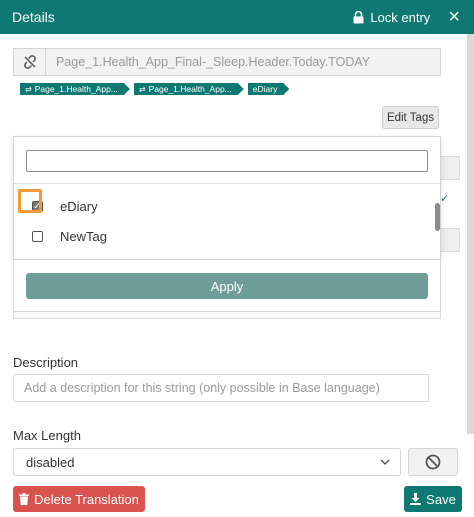 This screenshot has width=474, height=517. Describe the element at coordinates (227, 183) in the screenshot. I see `divider` at that location.